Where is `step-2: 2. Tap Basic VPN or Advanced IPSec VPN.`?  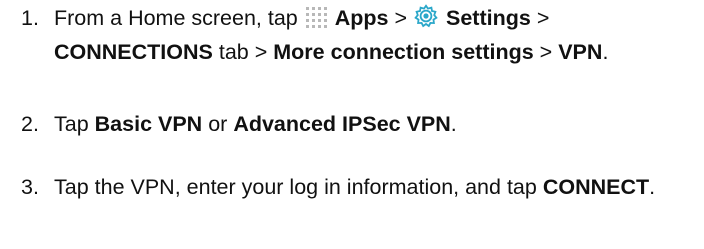 step-2: 2. Tap Basic VPN or Advanced IPSec VPN. is located at coordinates (352, 124).